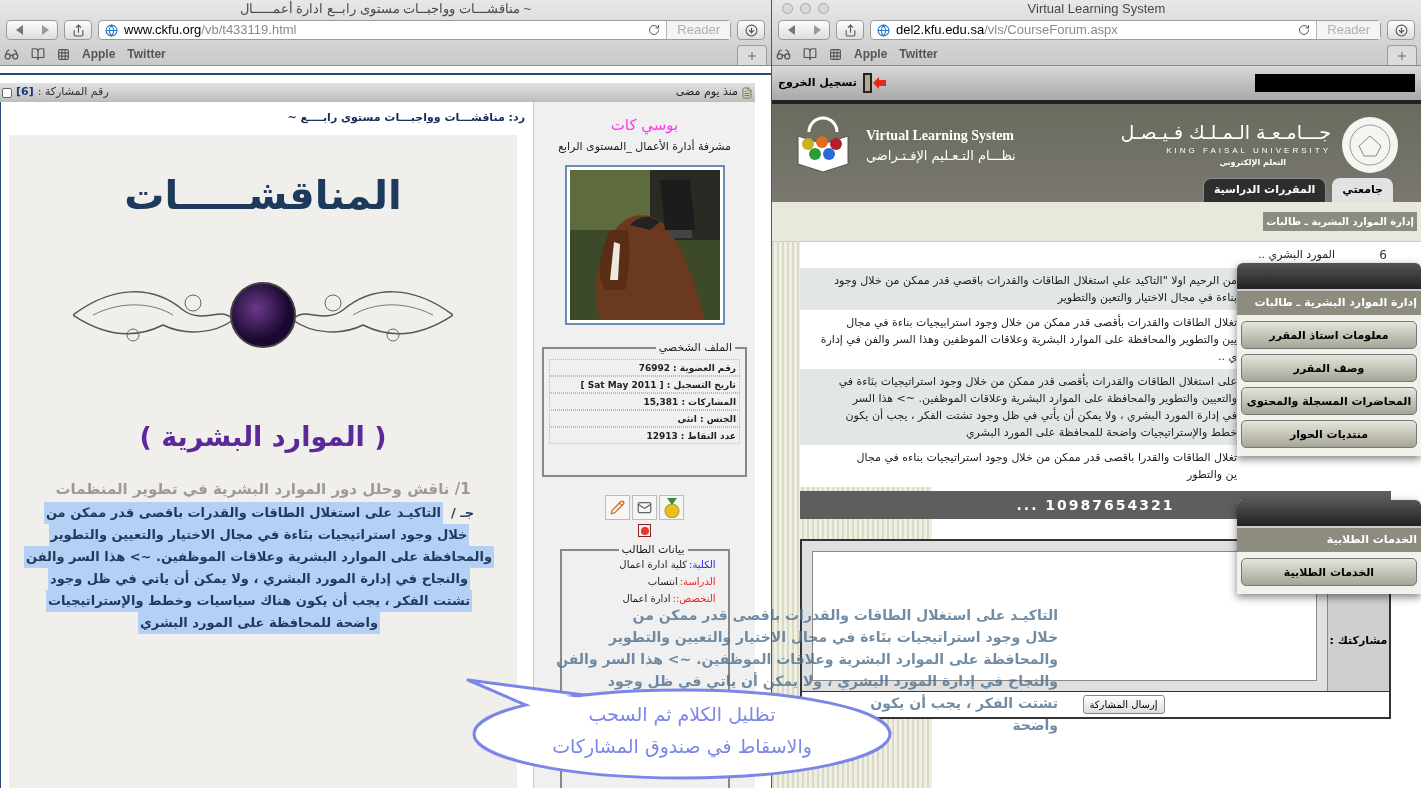 The width and height of the screenshot is (1421, 788). Describe the element at coordinates (1035, 281) in the screenshot. I see `post-text-line: من الرحيم اولا "التاكيد علي استغلال الطاقات والقدرات باقصي قدر ممكن من خلال وجود` at that location.